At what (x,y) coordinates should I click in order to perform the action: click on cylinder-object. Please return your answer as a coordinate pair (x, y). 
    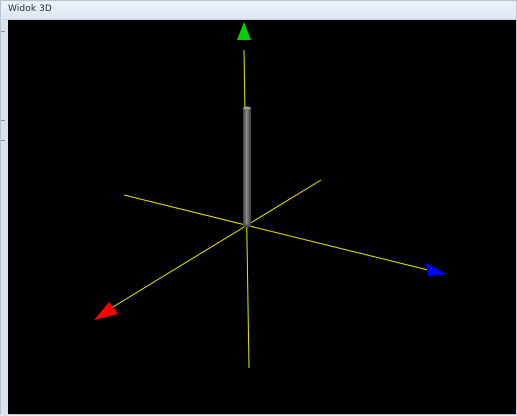
    Looking at the image, I should click on (247, 167).